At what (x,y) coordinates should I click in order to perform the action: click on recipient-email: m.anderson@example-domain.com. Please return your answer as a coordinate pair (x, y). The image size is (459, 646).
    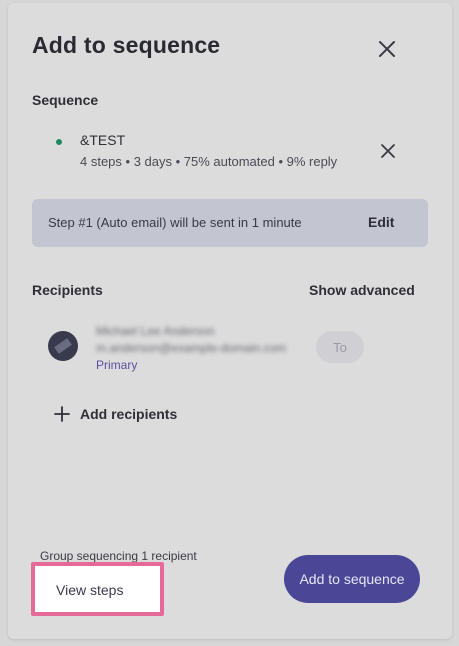
    Looking at the image, I should click on (191, 348).